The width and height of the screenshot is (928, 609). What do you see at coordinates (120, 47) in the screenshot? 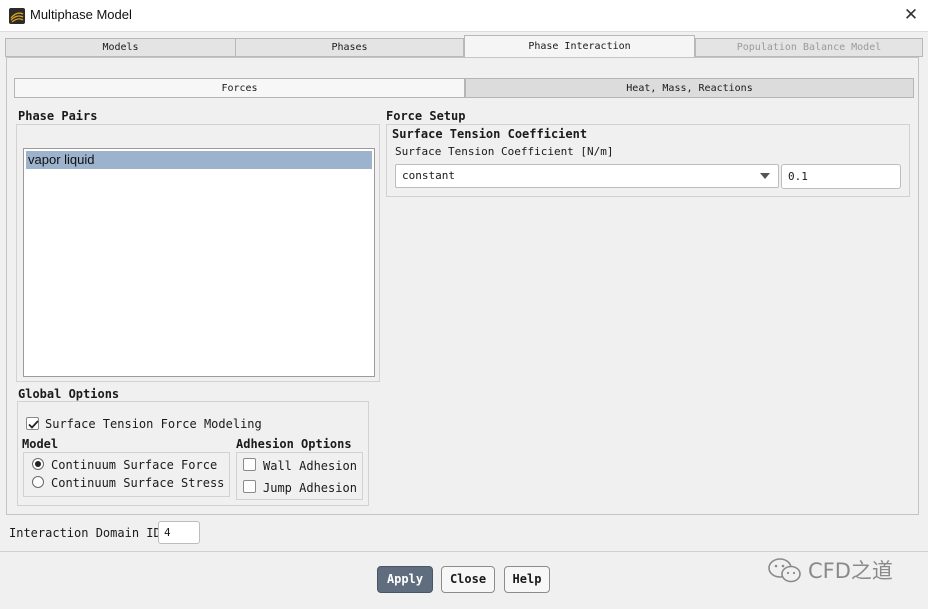
I see `tab-models: Models` at bounding box center [120, 47].